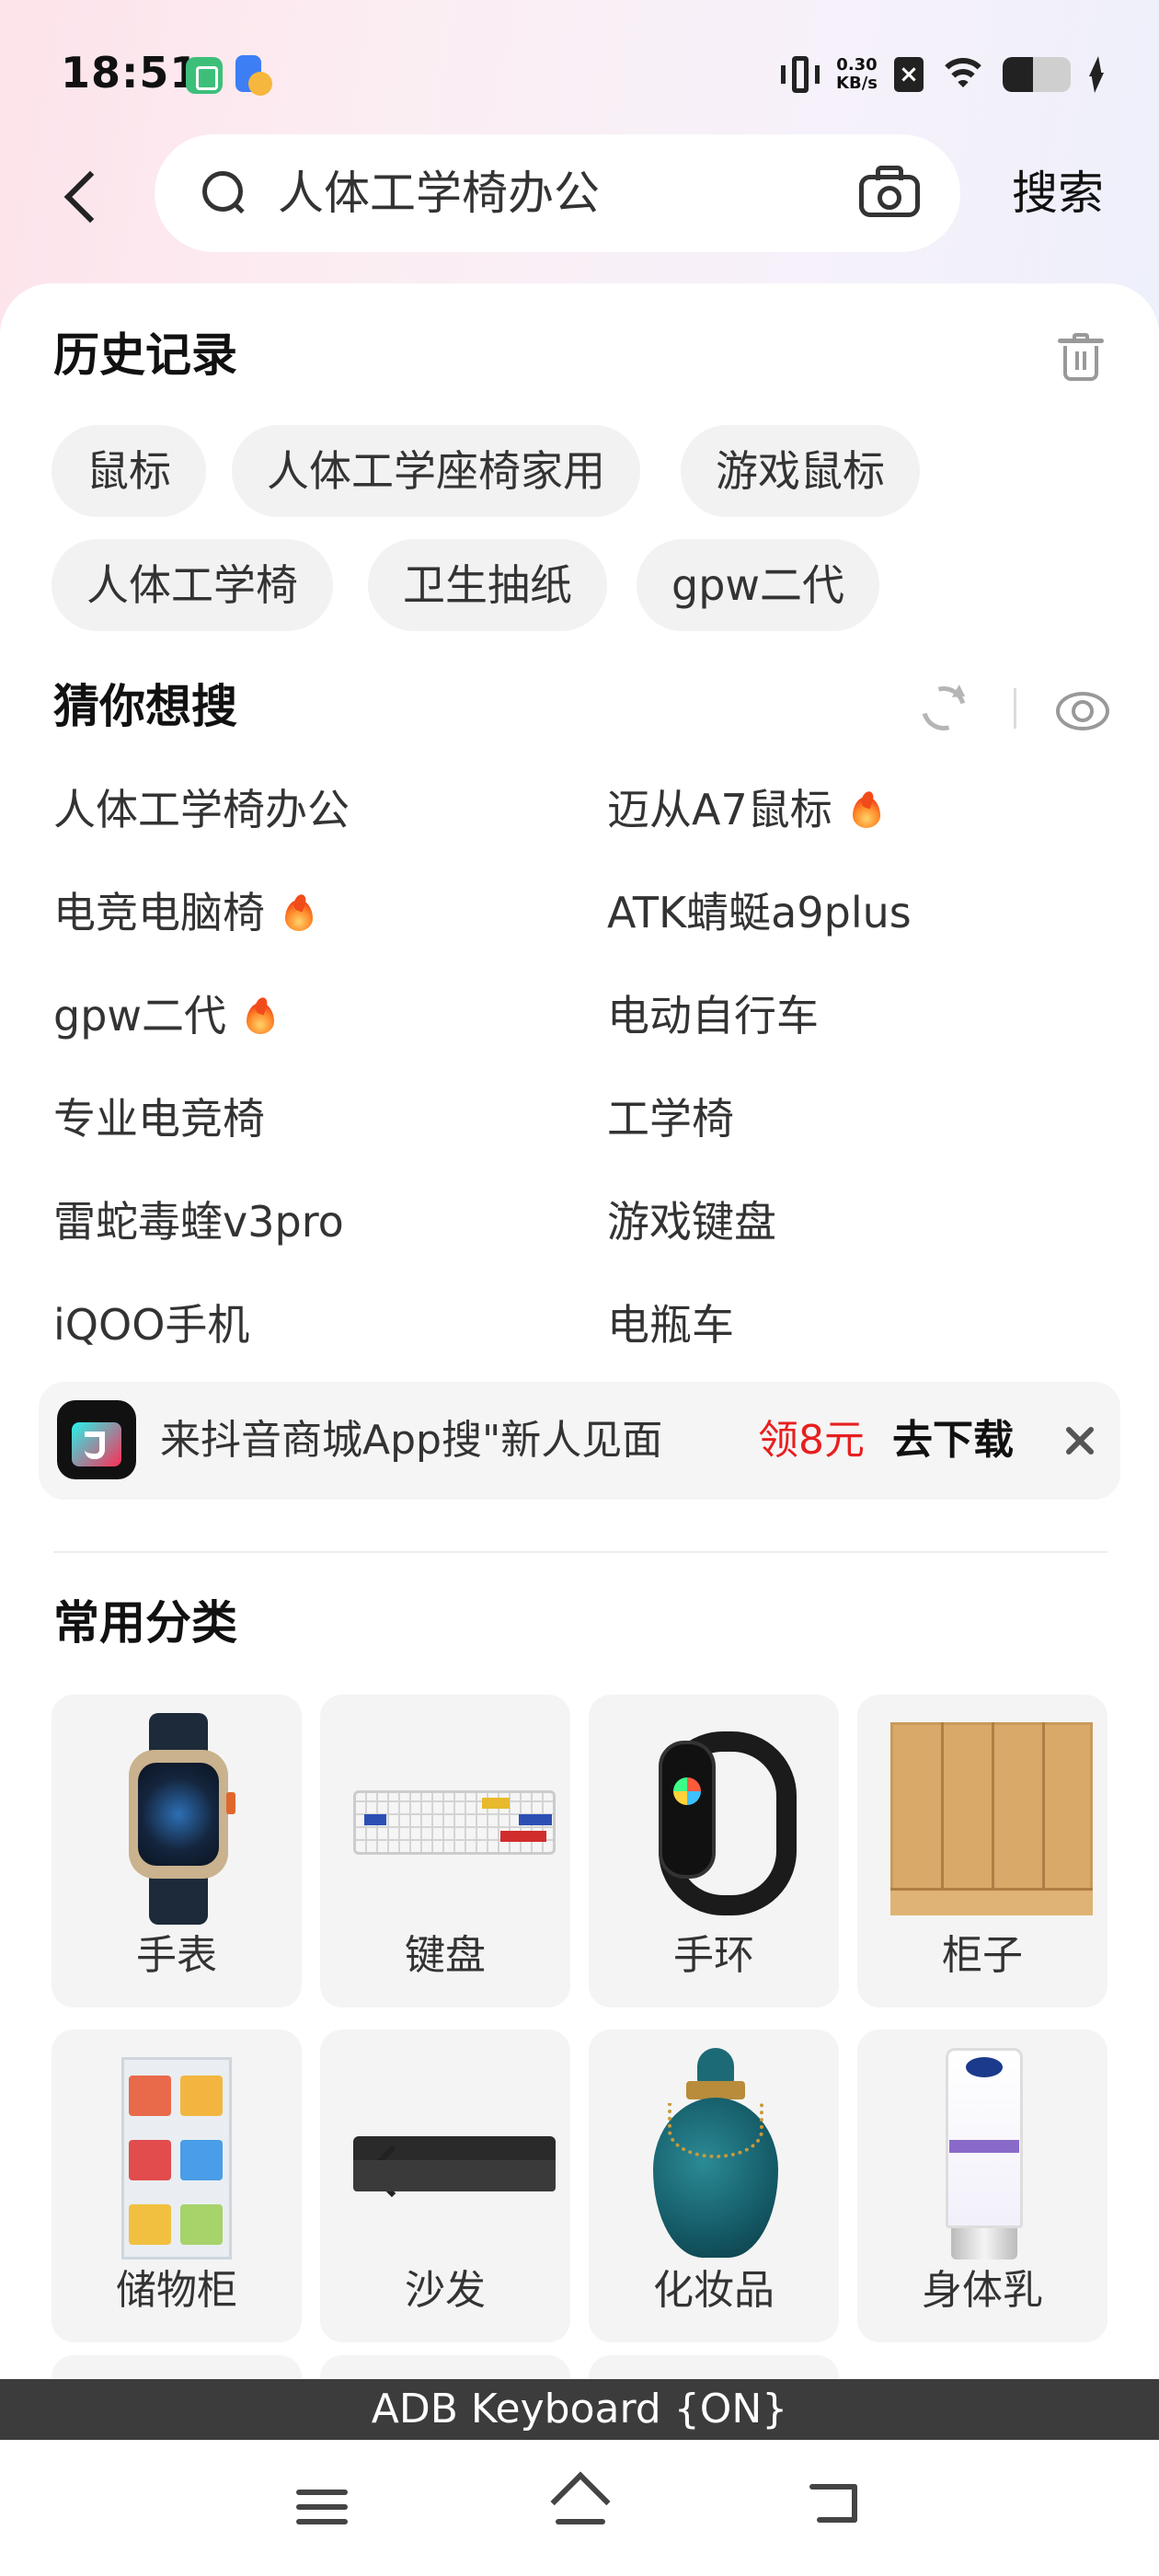  Describe the element at coordinates (811, 1440) in the screenshot. I see `banner-reward: 领8元` at that location.